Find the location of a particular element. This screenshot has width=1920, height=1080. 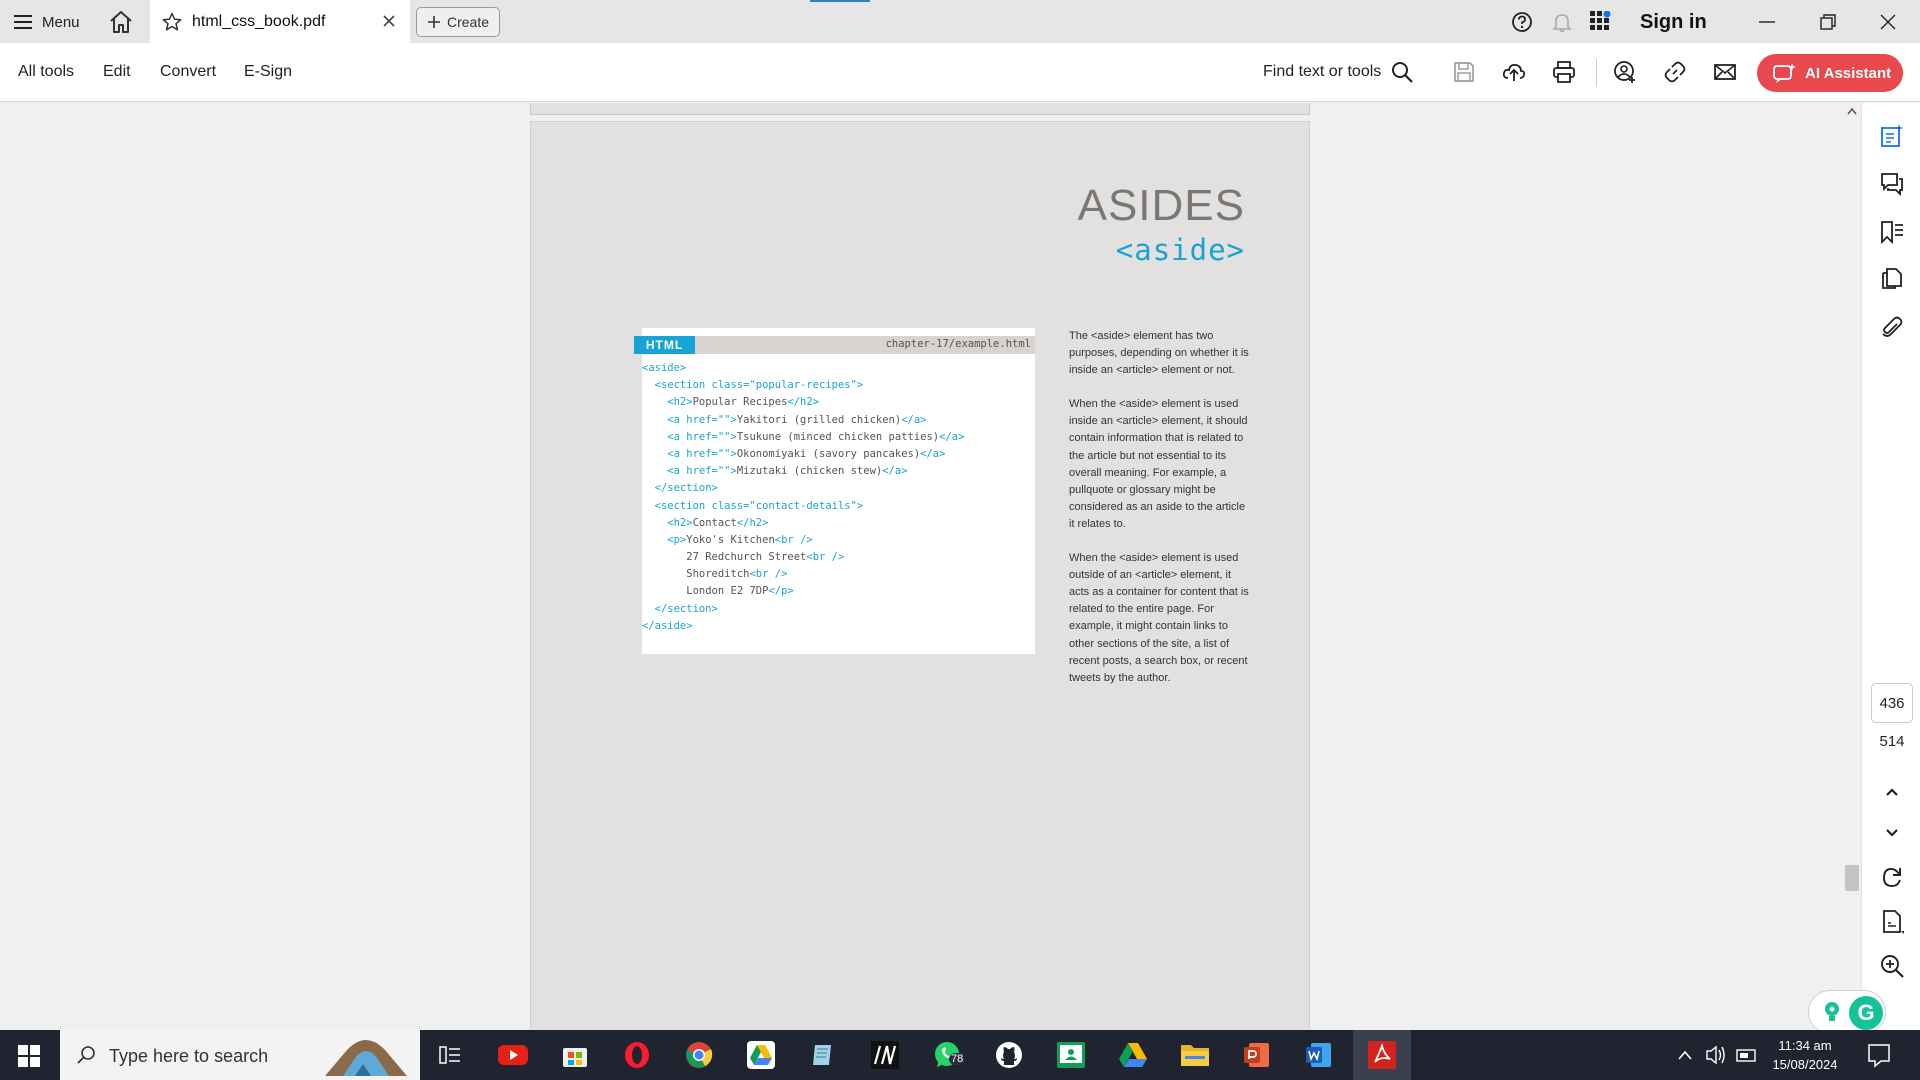

taskbar-acrobat is located at coordinates (1382, 1055).